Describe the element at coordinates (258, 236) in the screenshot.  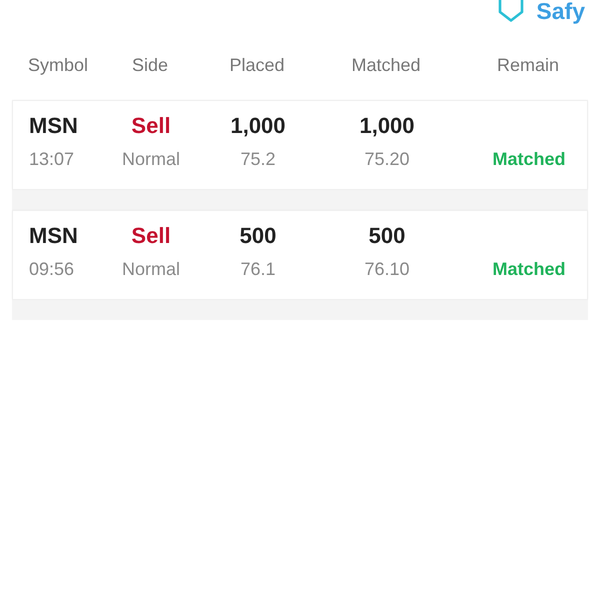
I see `placed-quantity: 500` at that location.